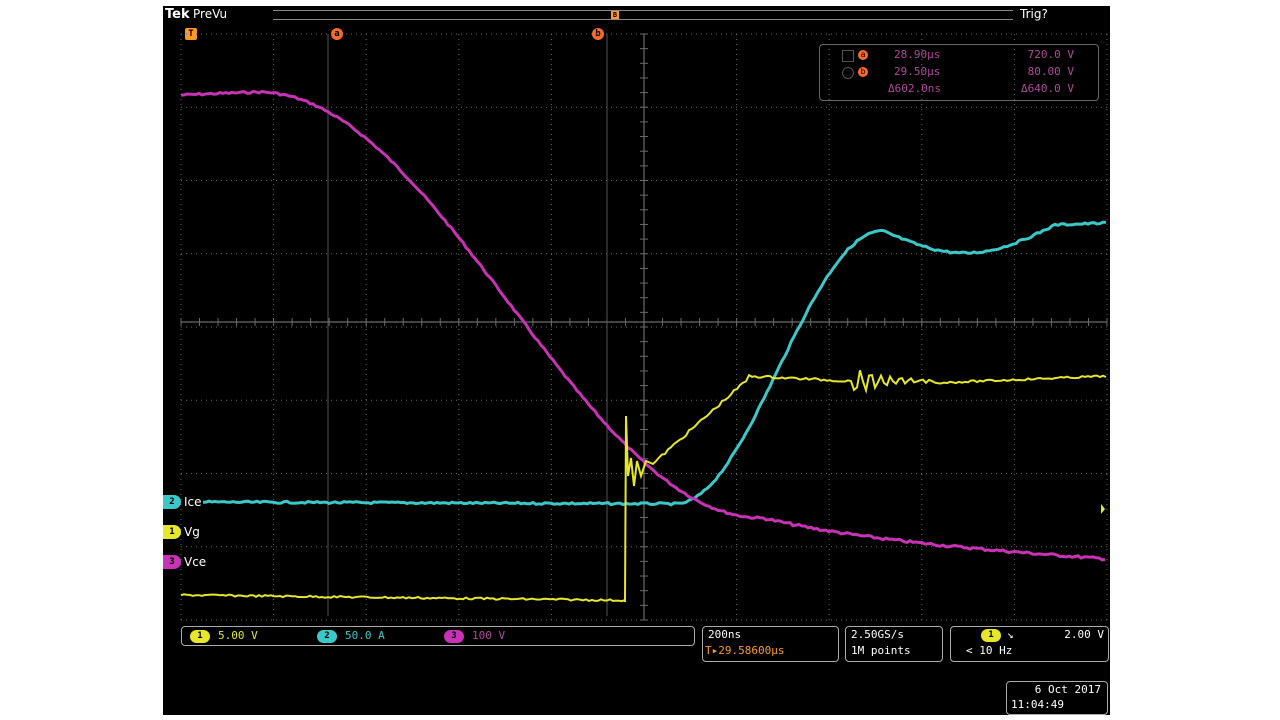  What do you see at coordinates (881, 650) in the screenshot?
I see `record-length: 1M points` at bounding box center [881, 650].